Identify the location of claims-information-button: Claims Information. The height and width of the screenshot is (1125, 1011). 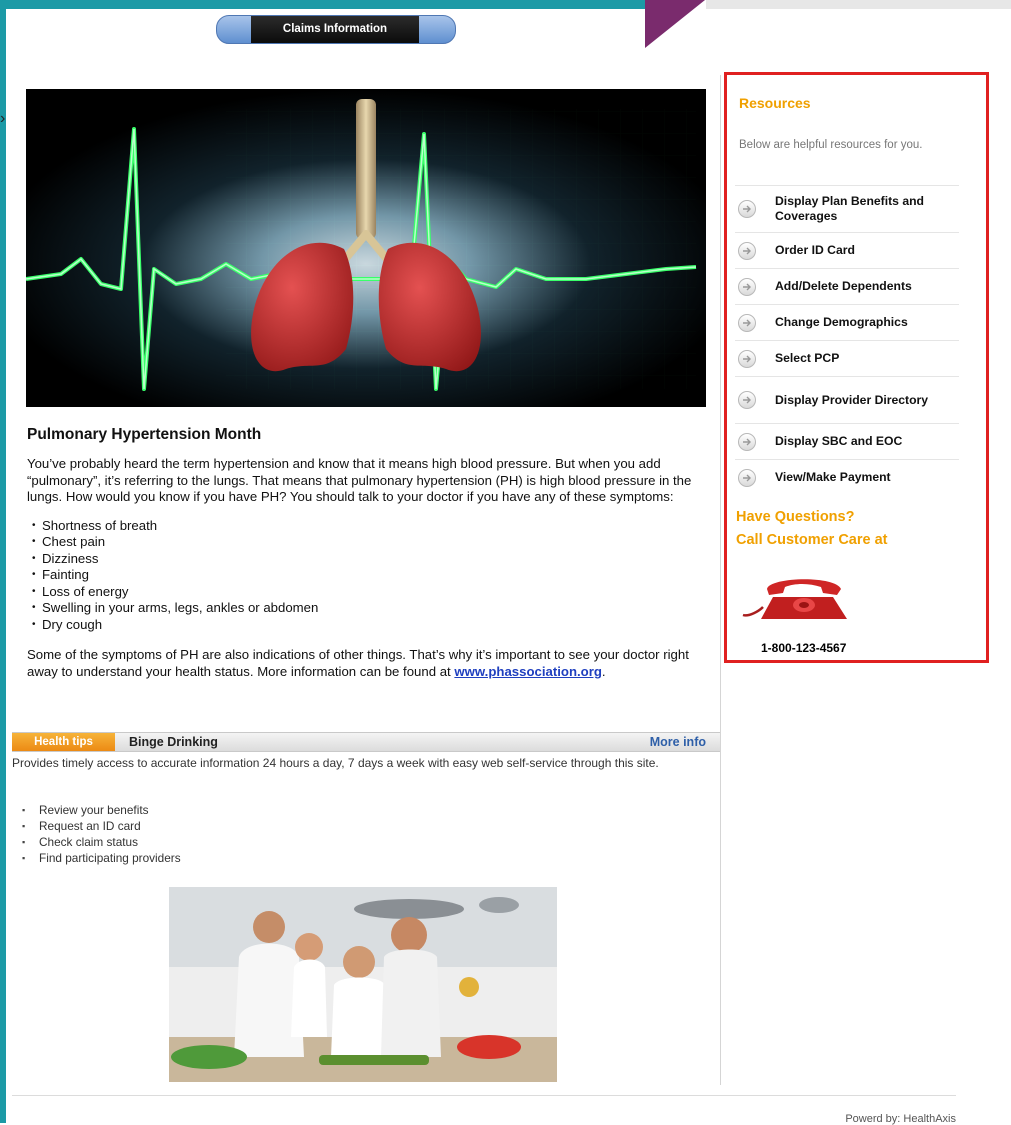
(335, 29).